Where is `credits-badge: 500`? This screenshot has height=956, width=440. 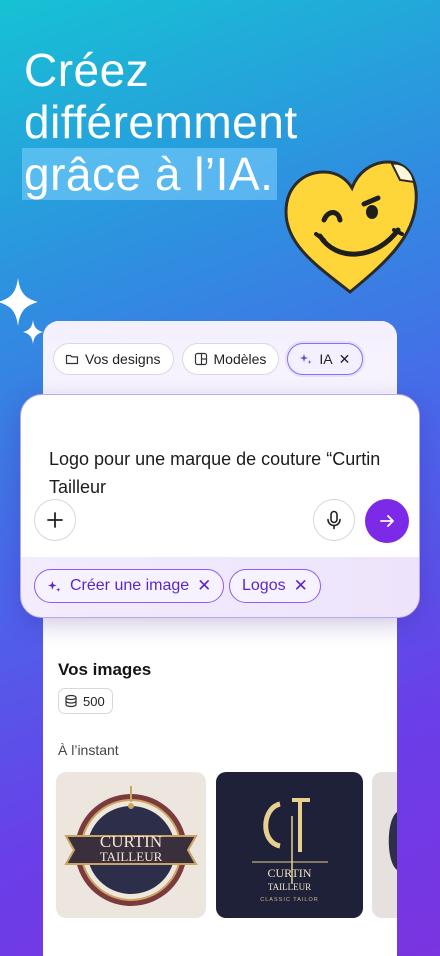
credits-badge: 500 is located at coordinates (85, 701).